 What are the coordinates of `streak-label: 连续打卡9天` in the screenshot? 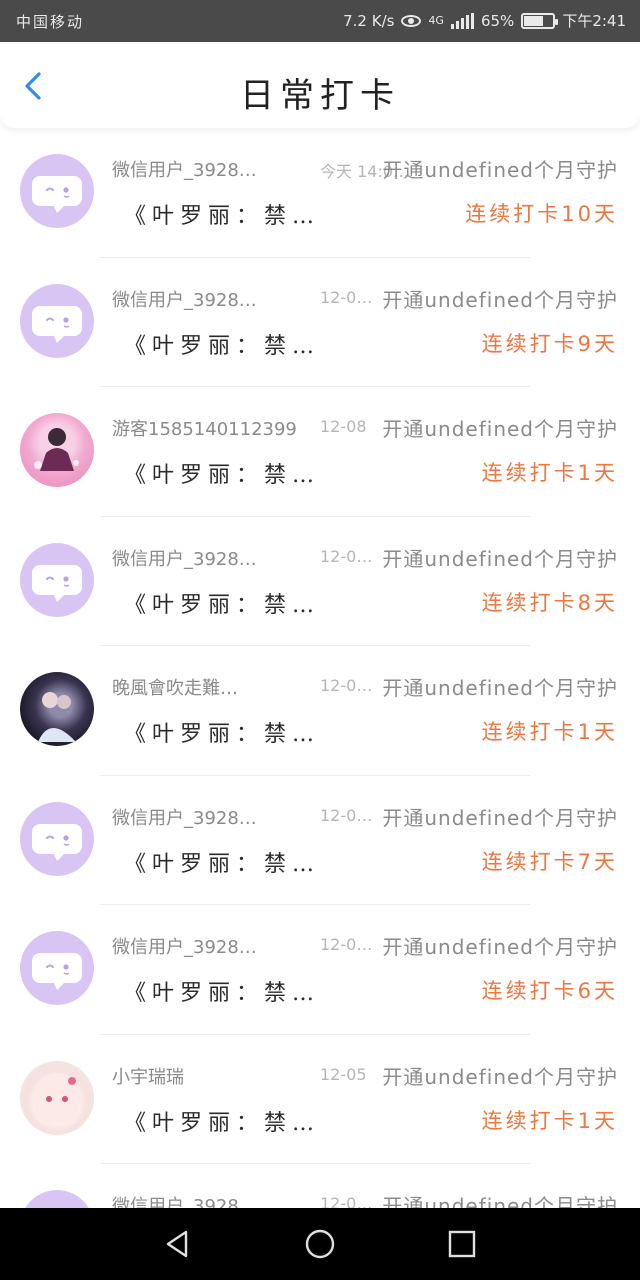 It's located at (549, 343).